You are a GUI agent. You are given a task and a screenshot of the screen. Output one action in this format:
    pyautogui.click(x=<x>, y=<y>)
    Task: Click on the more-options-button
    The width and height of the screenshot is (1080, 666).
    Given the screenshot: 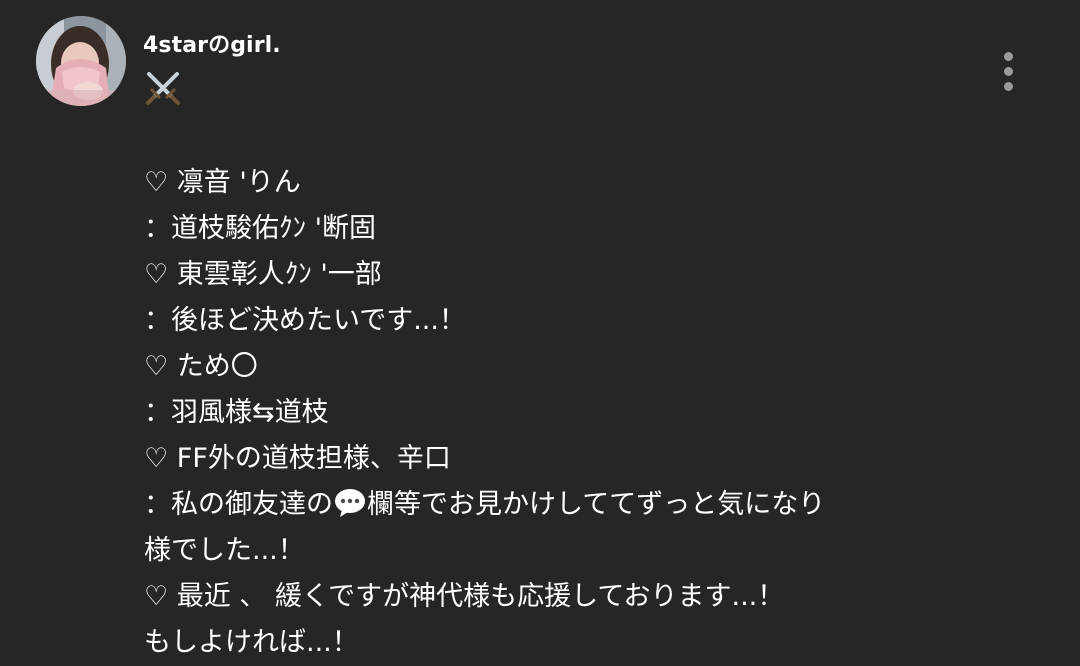 What is the action you would take?
    pyautogui.click(x=1008, y=71)
    